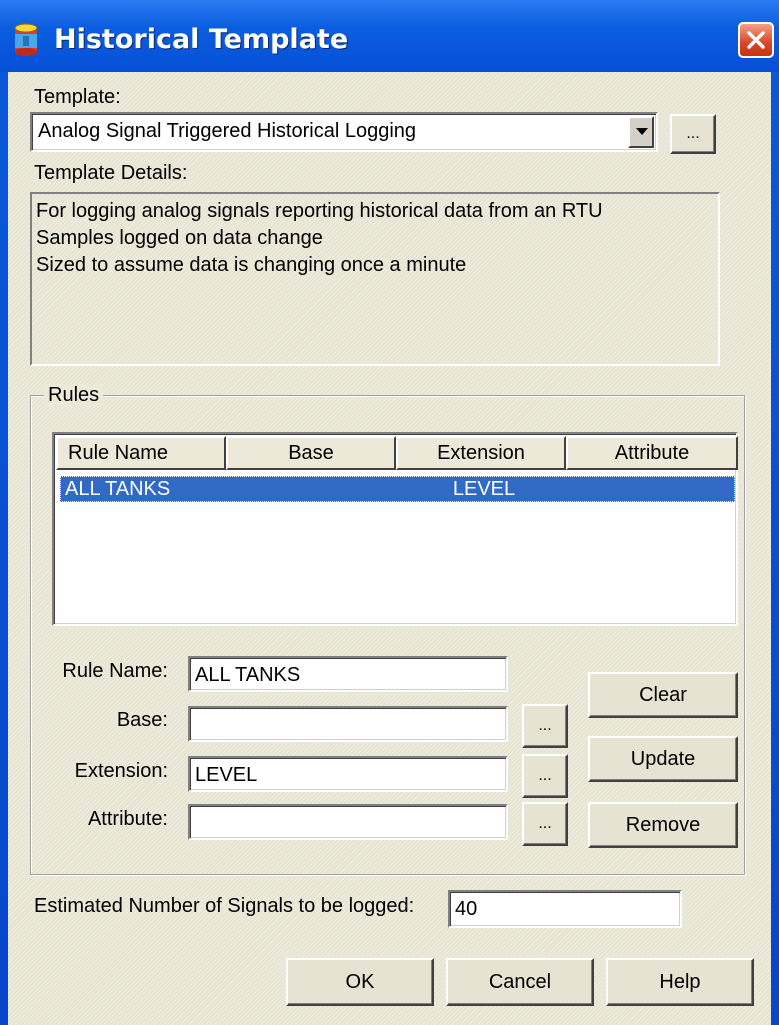 This screenshot has height=1025, width=779. I want to click on cell-rule-name: ALL TANKS, so click(118, 489).